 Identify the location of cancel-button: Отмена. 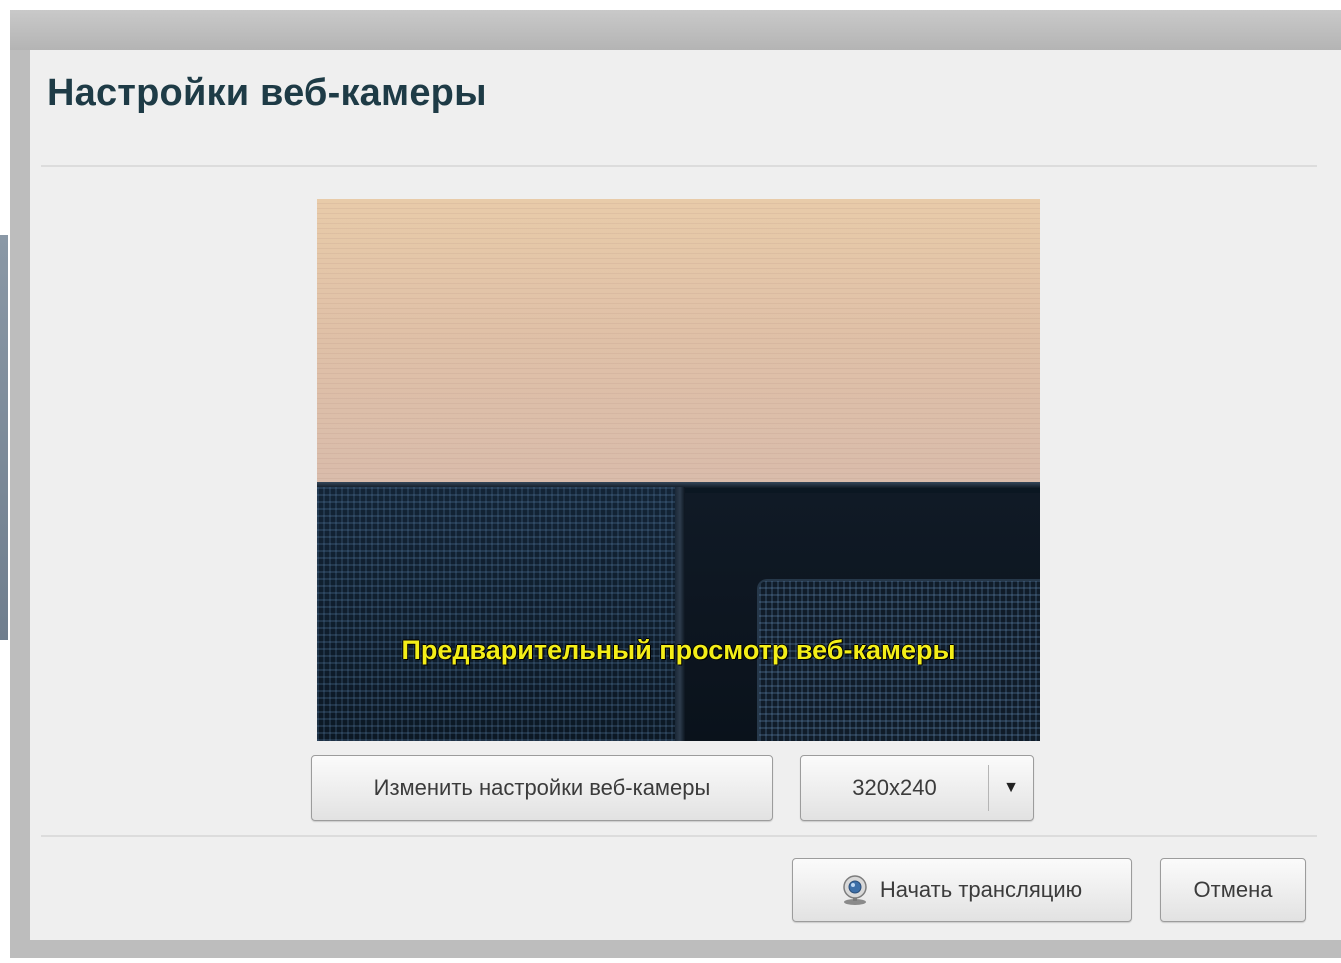
(1233, 890).